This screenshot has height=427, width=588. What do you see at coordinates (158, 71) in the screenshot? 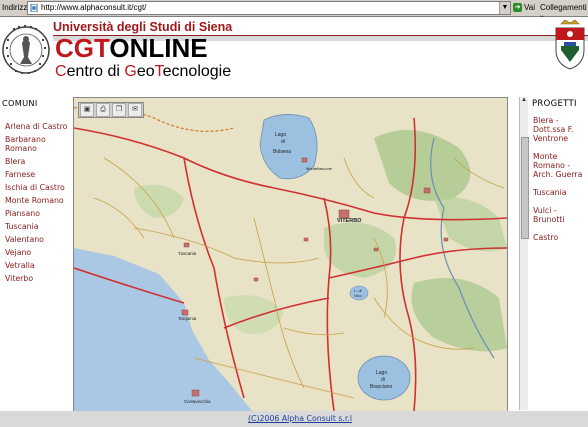
I see `subtitle-part: T` at bounding box center [158, 71].